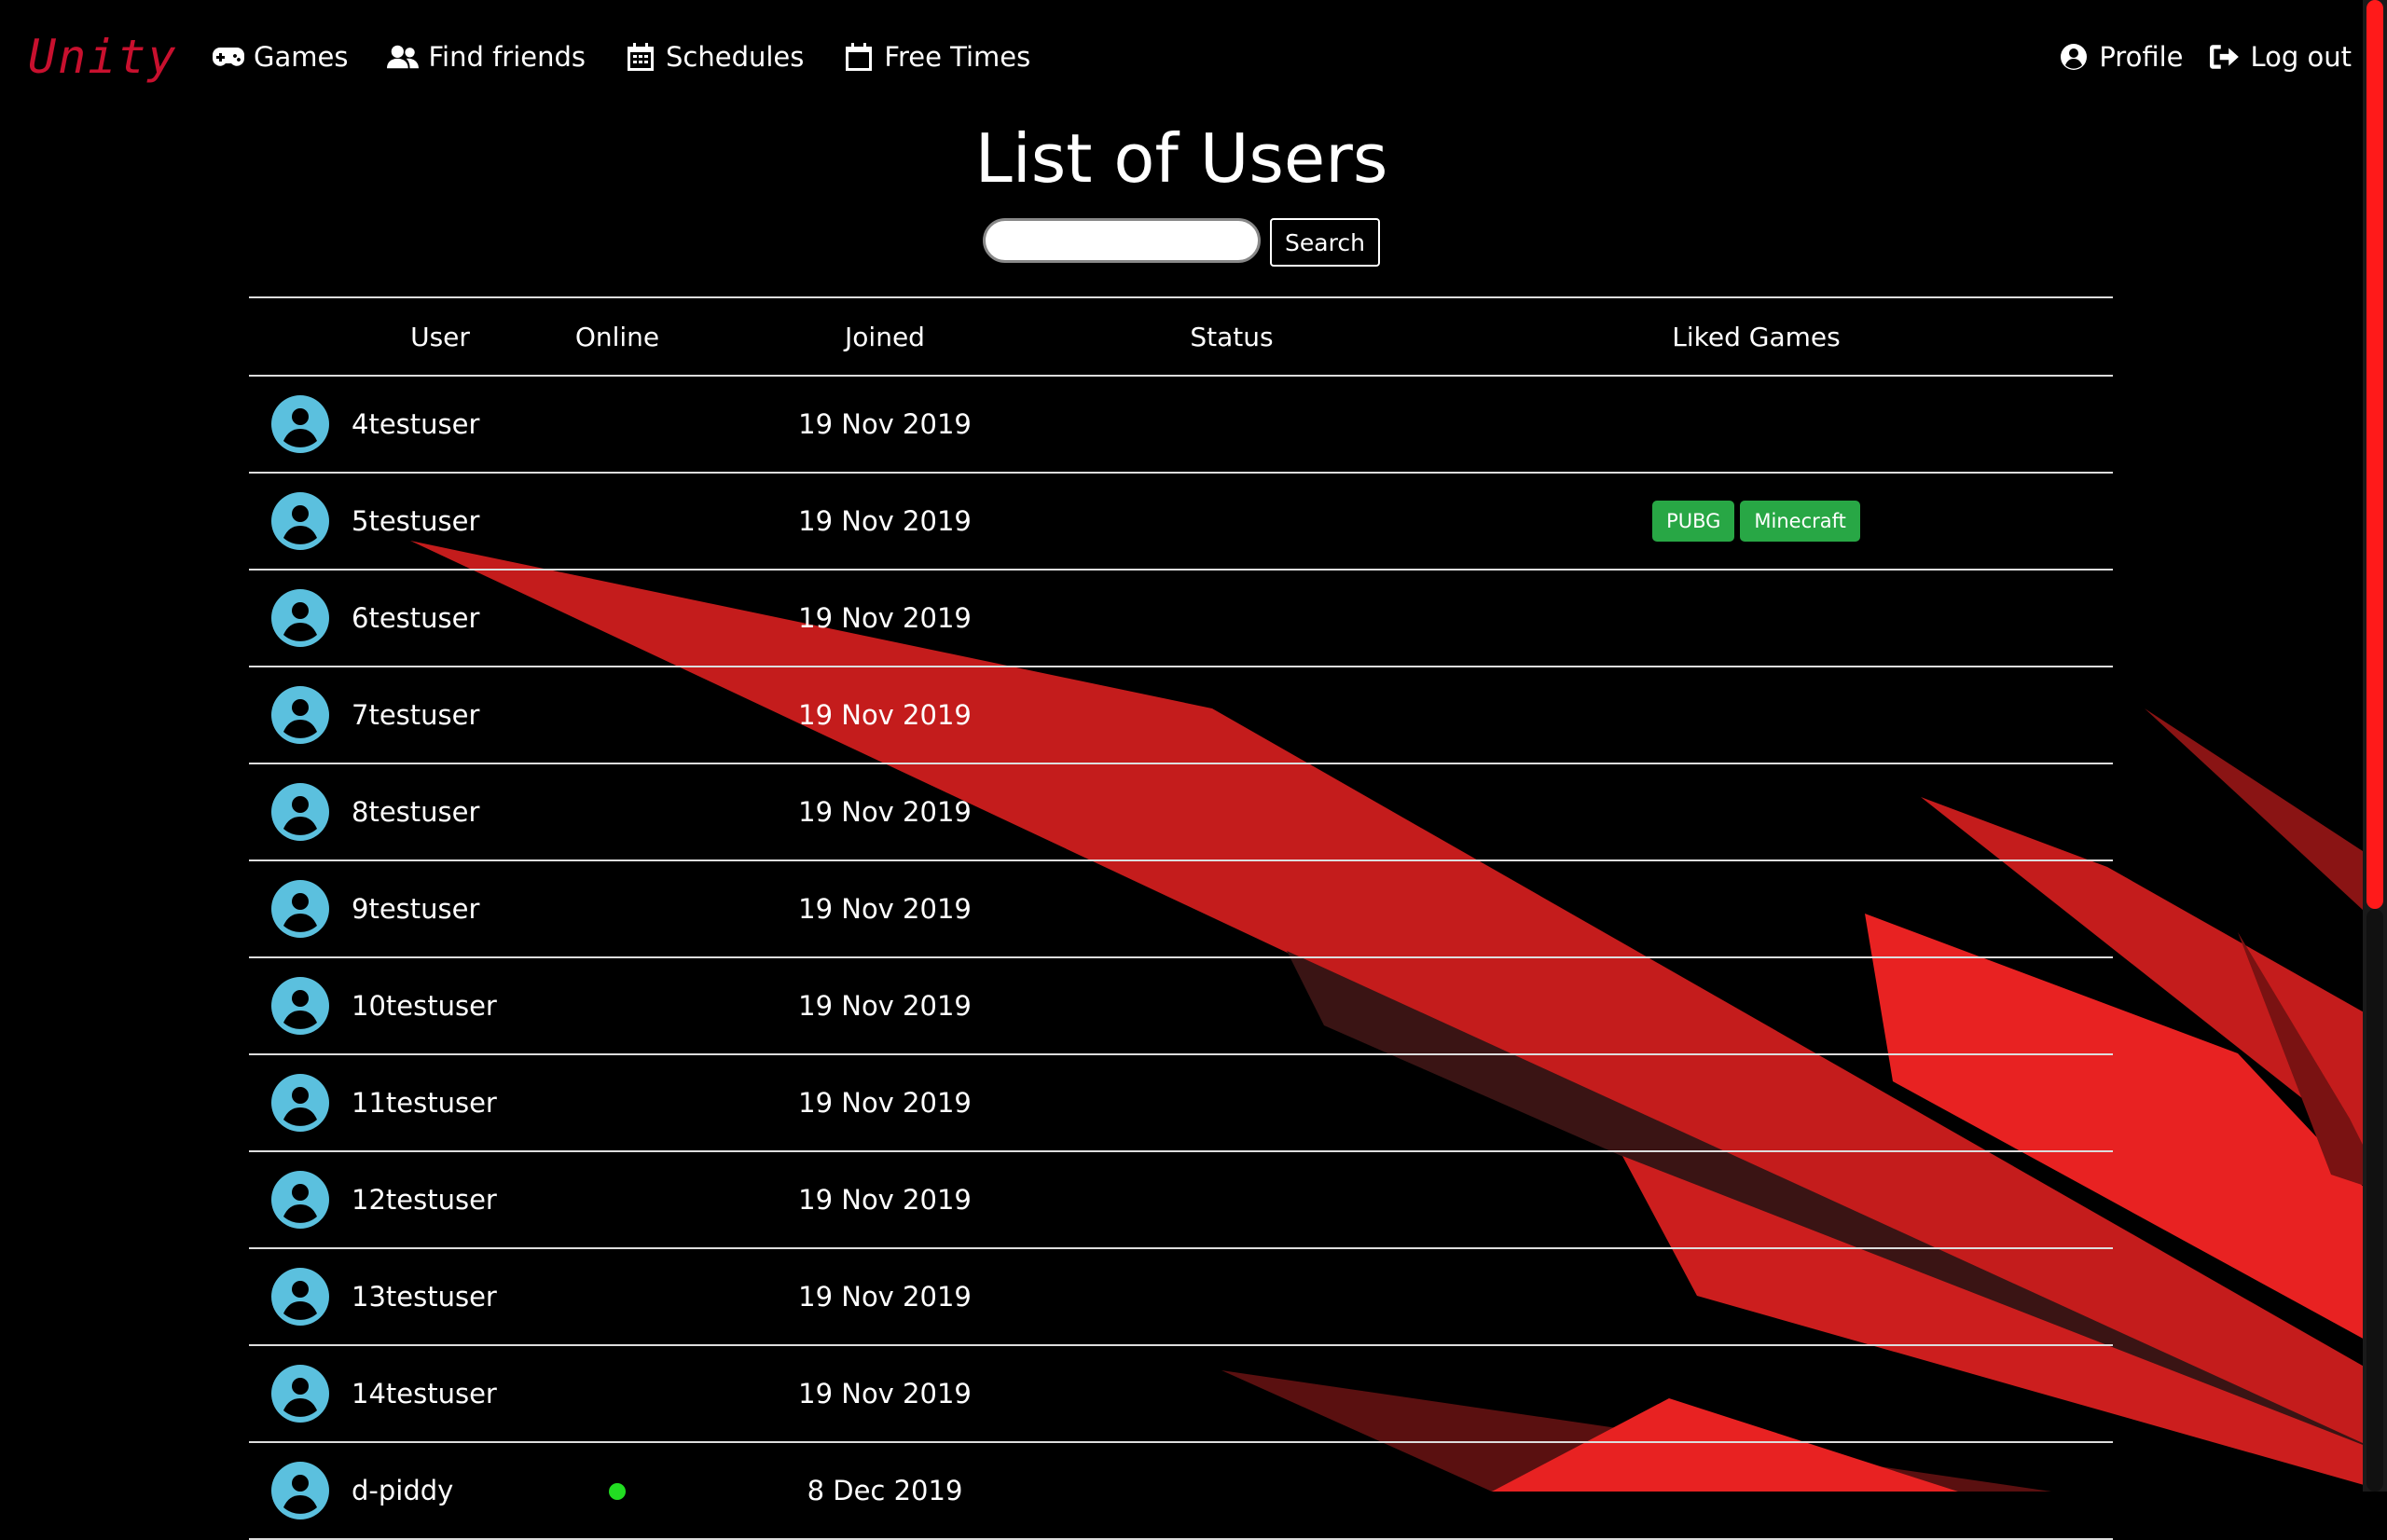  I want to click on game-badge: Minecraft, so click(1800, 521).